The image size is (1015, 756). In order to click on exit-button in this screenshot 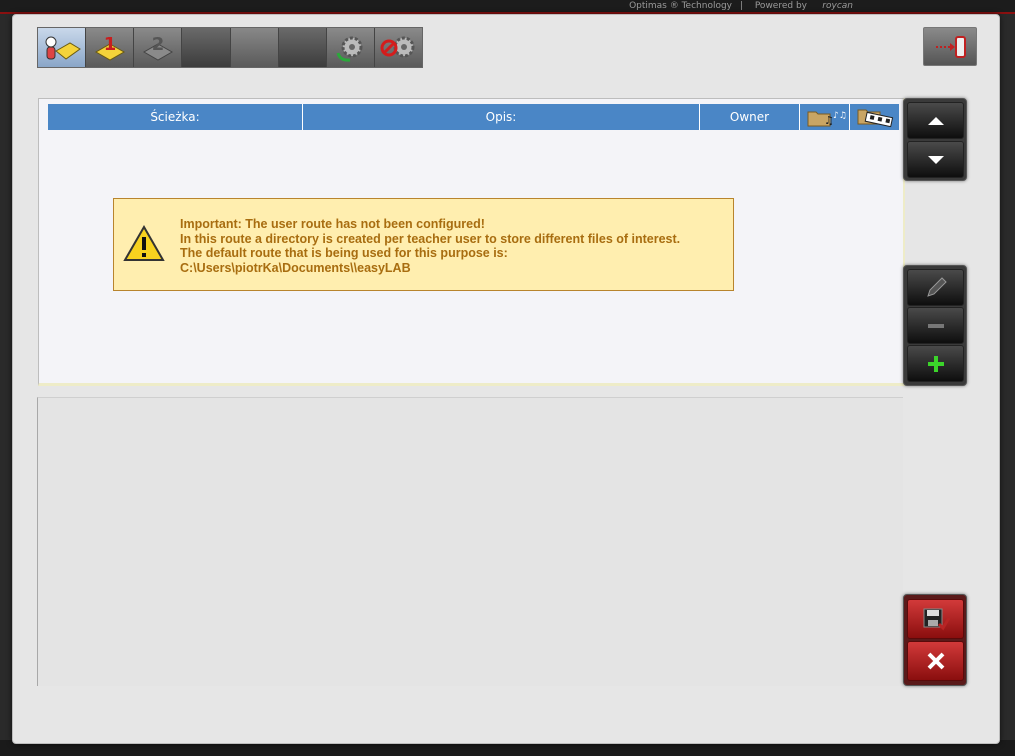, I will do `click(950, 46)`.